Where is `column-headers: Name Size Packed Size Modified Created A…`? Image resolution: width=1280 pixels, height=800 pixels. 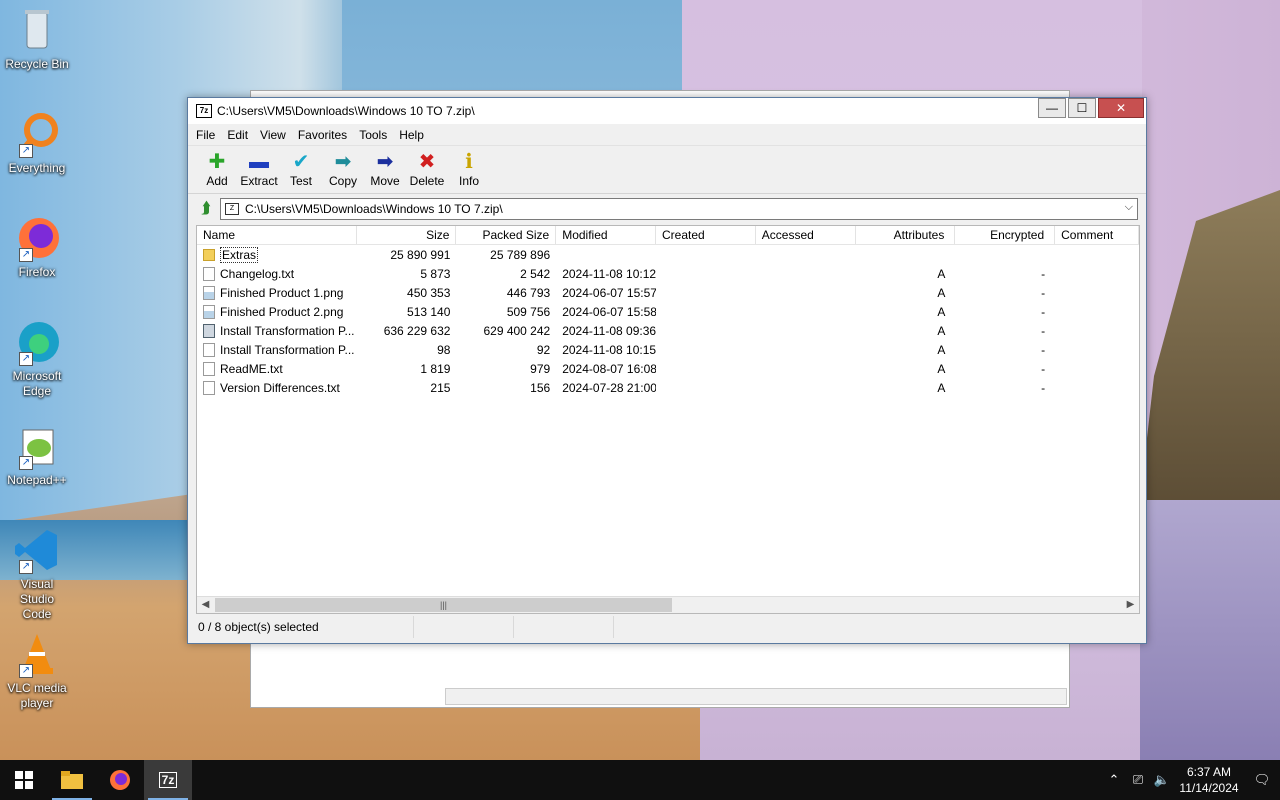 column-headers: Name Size Packed Size Modified Created A… is located at coordinates (668, 235).